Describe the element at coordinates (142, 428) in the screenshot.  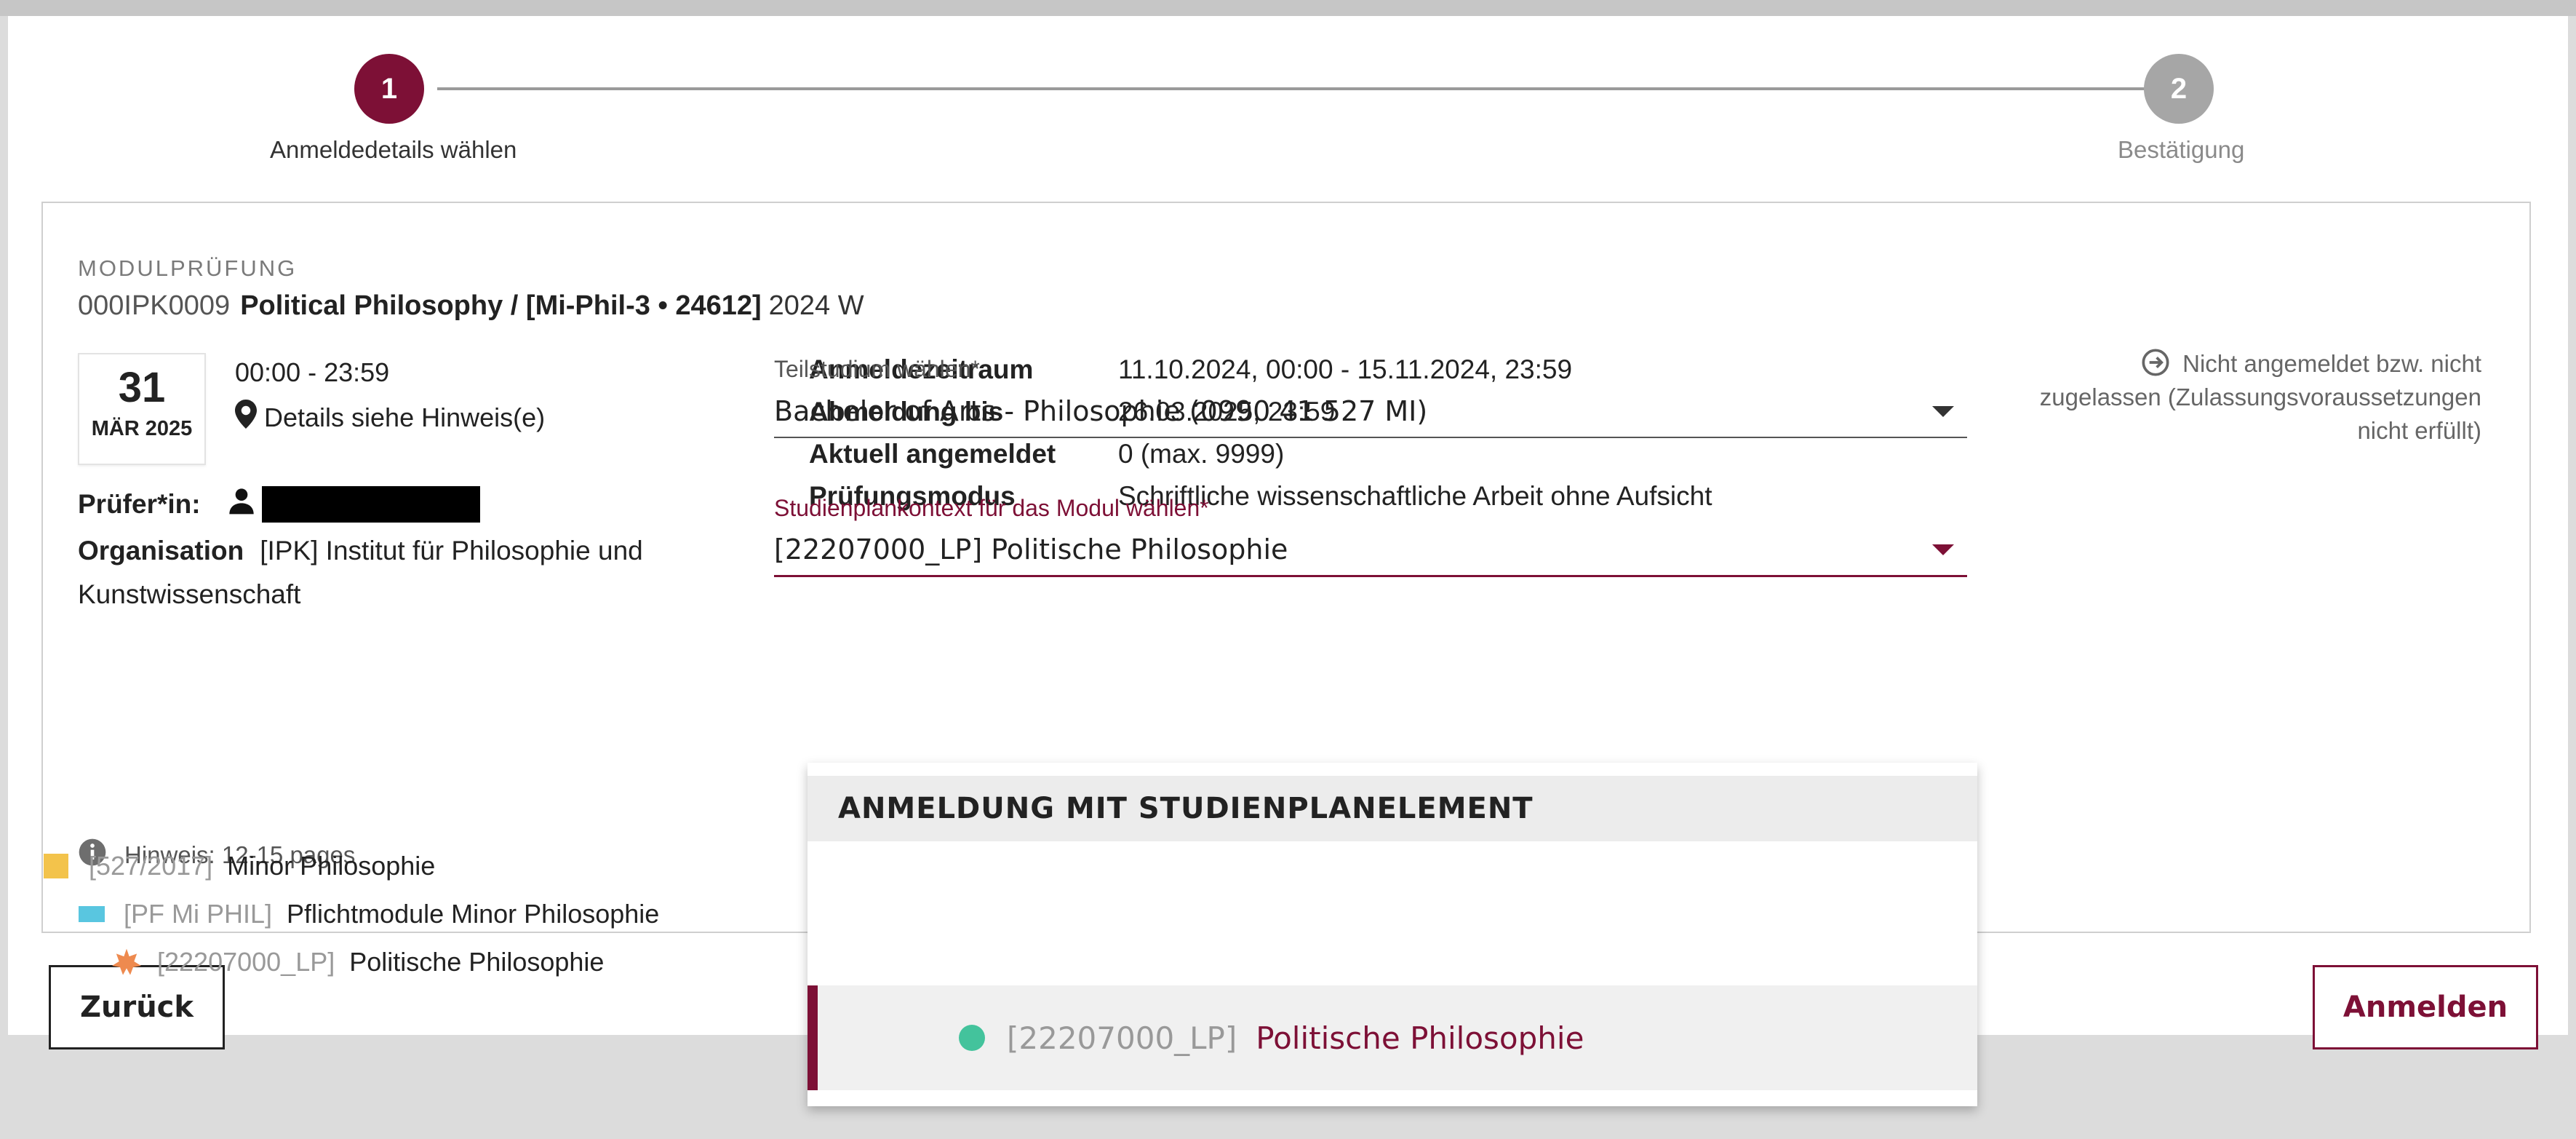
I see `date-month: MÄR 2025` at that location.